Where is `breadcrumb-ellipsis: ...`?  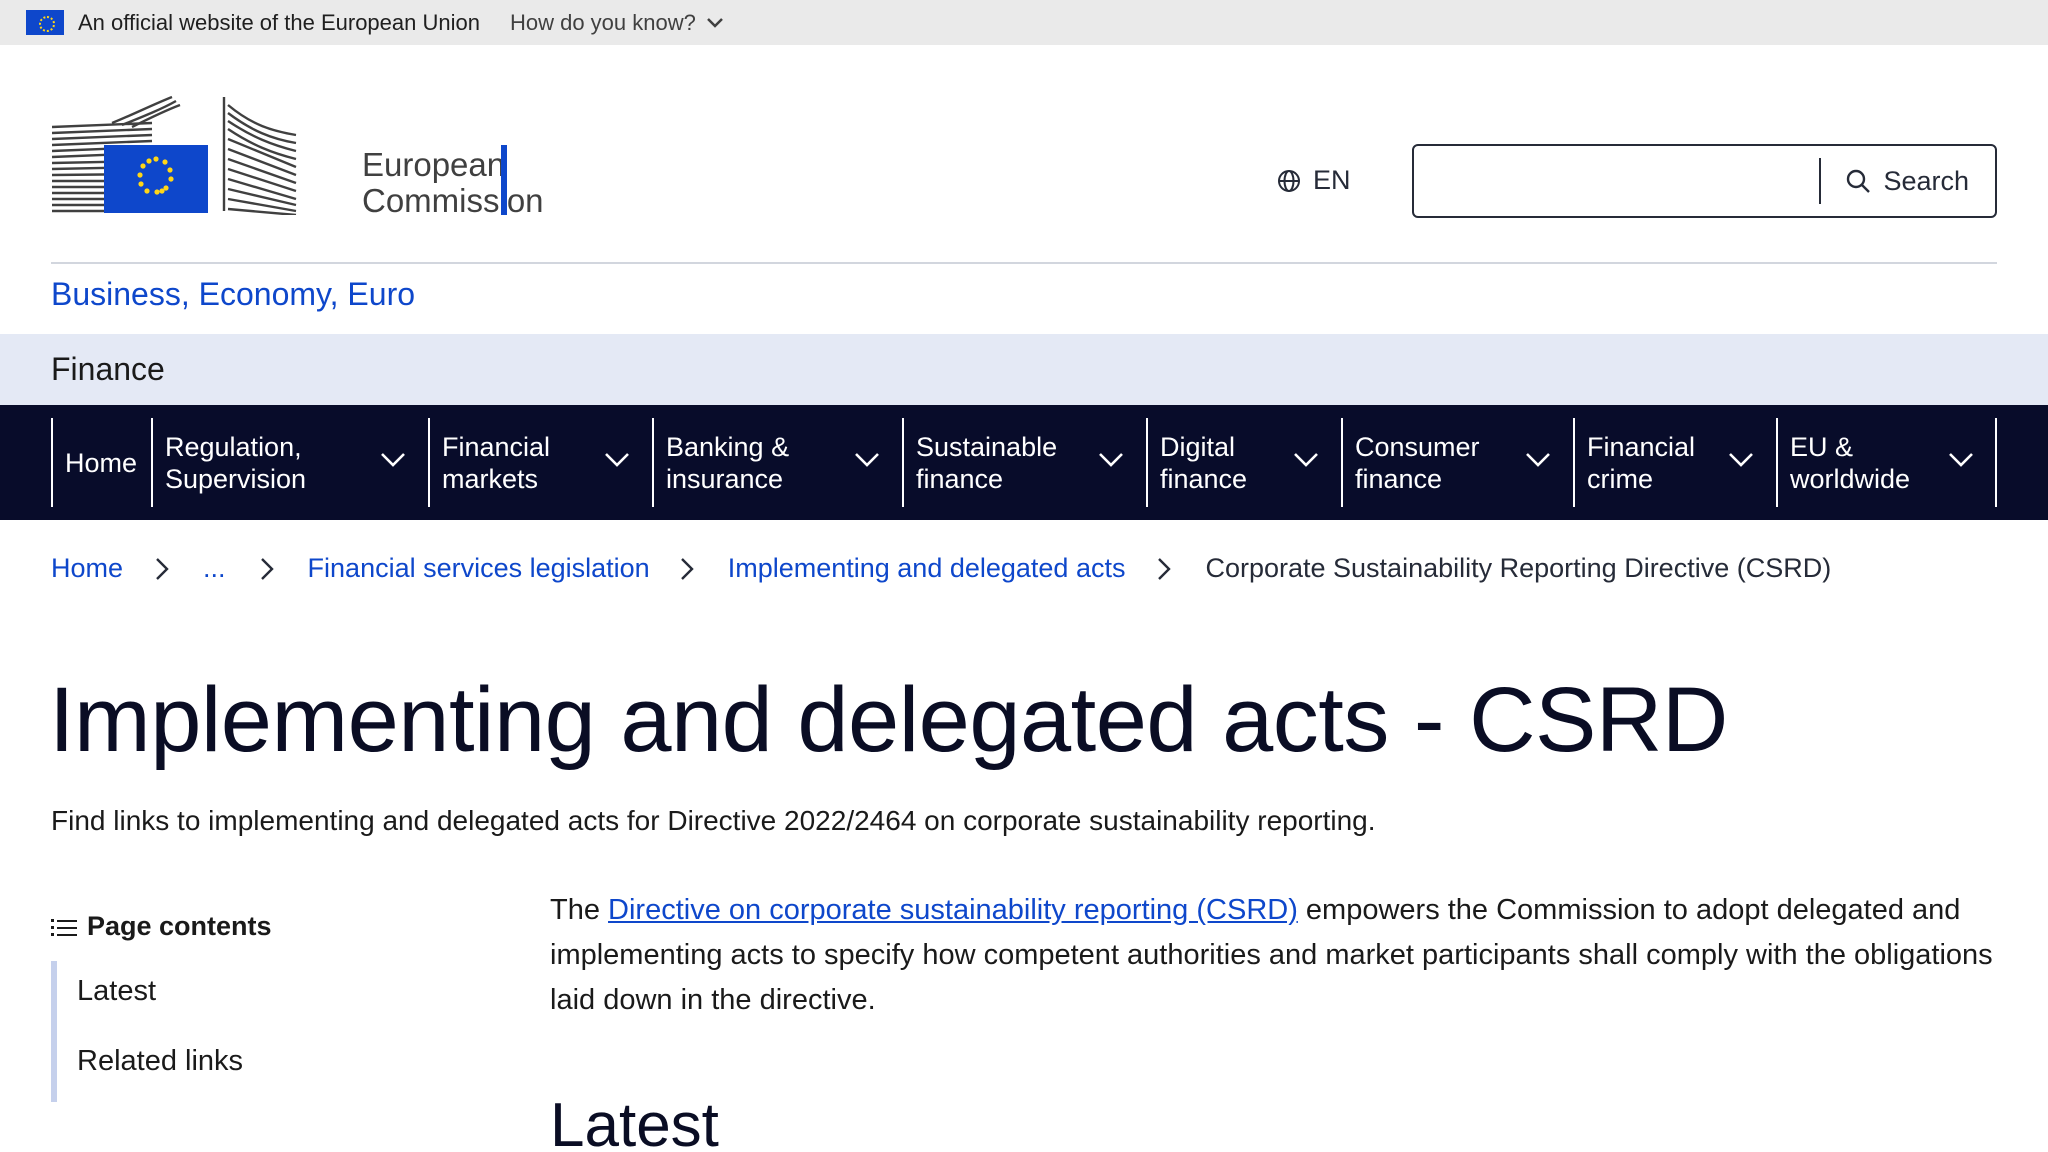
breadcrumb-ellipsis: ... is located at coordinates (214, 568).